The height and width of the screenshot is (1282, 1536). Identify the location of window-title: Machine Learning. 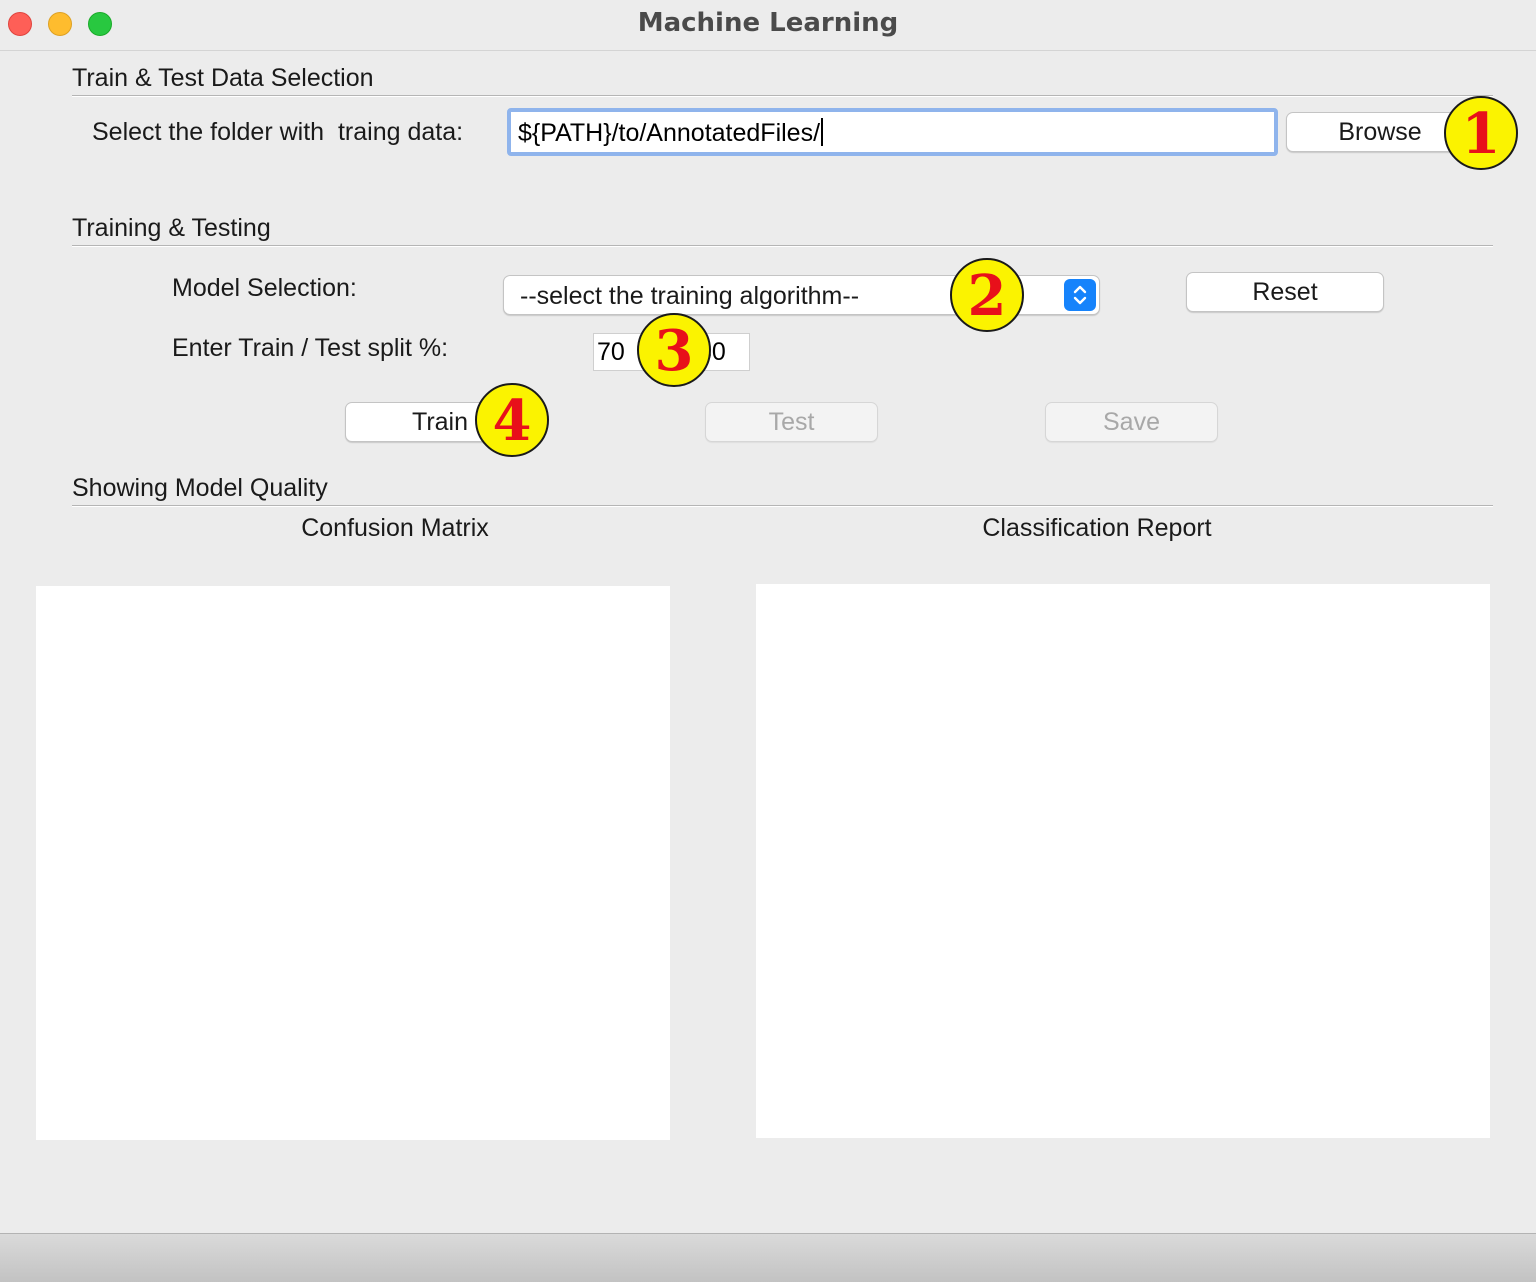
(768, 23).